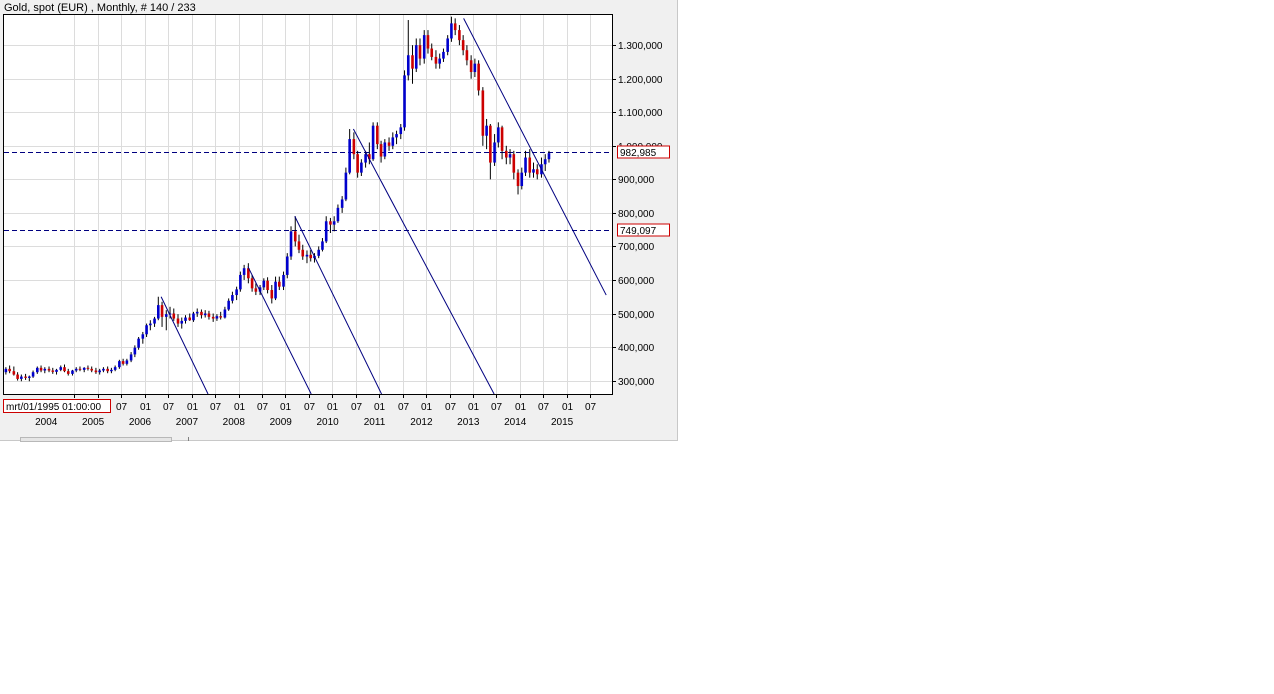 This screenshot has width=1274, height=694. Describe the element at coordinates (636, 315) in the screenshot. I see `y-tick-label: 500,000` at that location.